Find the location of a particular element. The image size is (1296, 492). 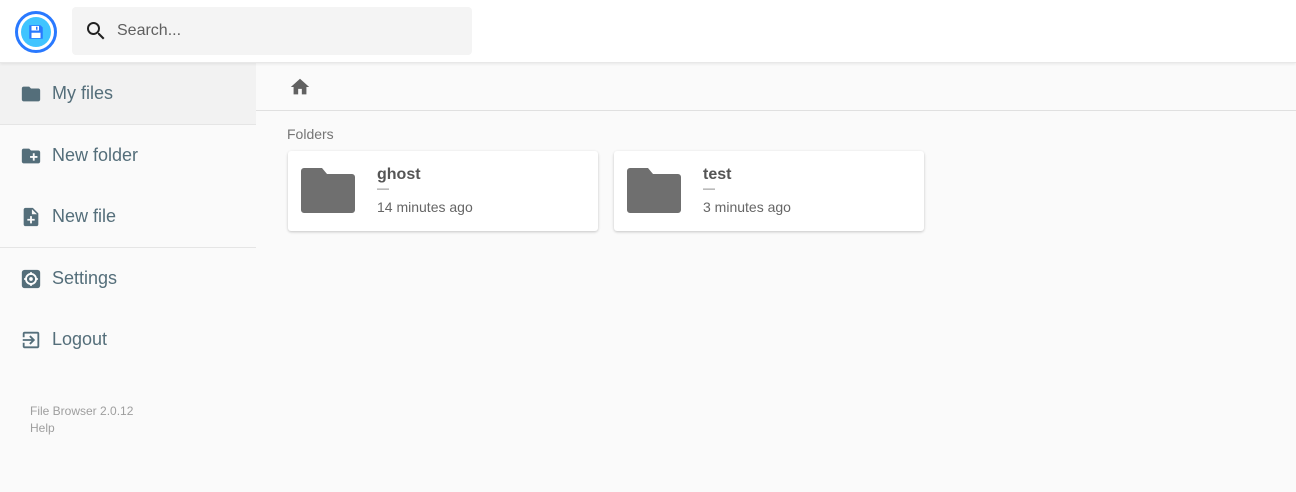

section-title: Folders is located at coordinates (310, 134).